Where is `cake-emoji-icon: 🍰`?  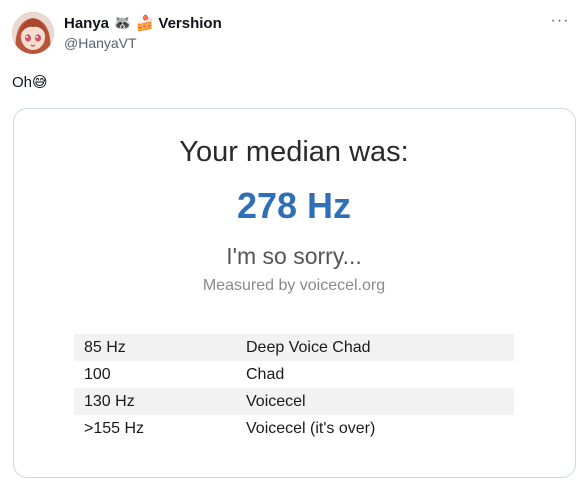 cake-emoji-icon: 🍰 is located at coordinates (145, 23).